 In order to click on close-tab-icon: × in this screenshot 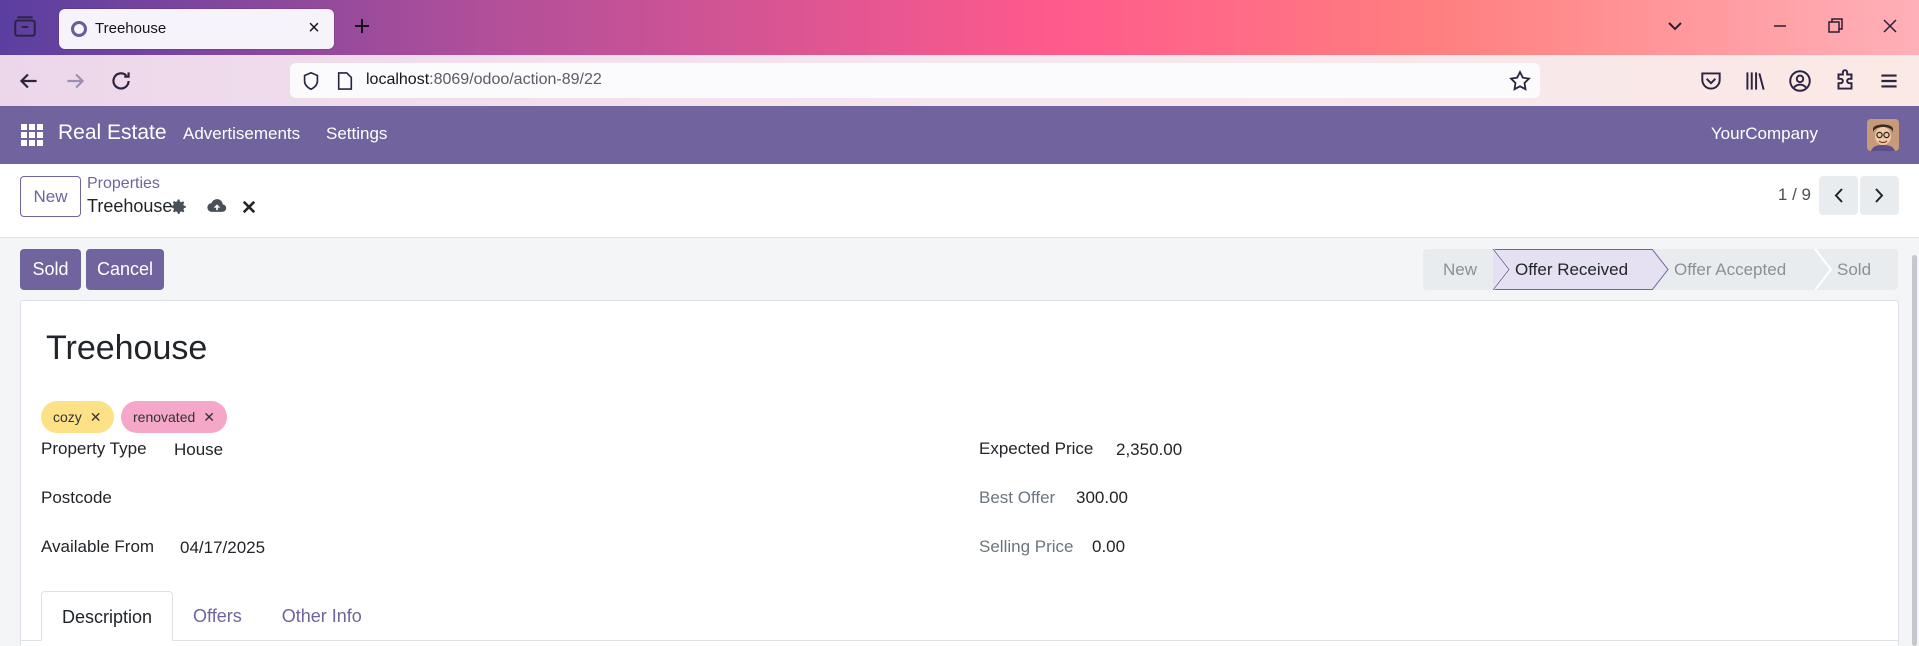, I will do `click(314, 28)`.